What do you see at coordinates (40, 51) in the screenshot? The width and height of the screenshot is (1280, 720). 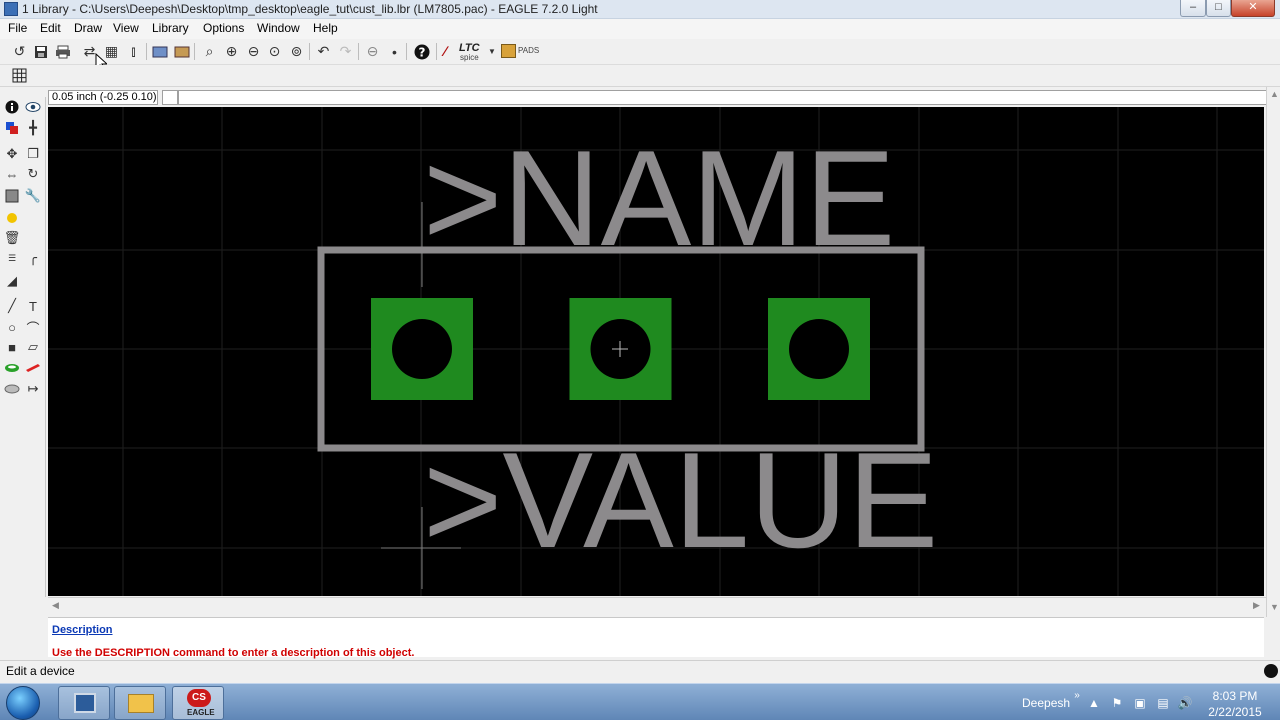 I see `save-icon` at bounding box center [40, 51].